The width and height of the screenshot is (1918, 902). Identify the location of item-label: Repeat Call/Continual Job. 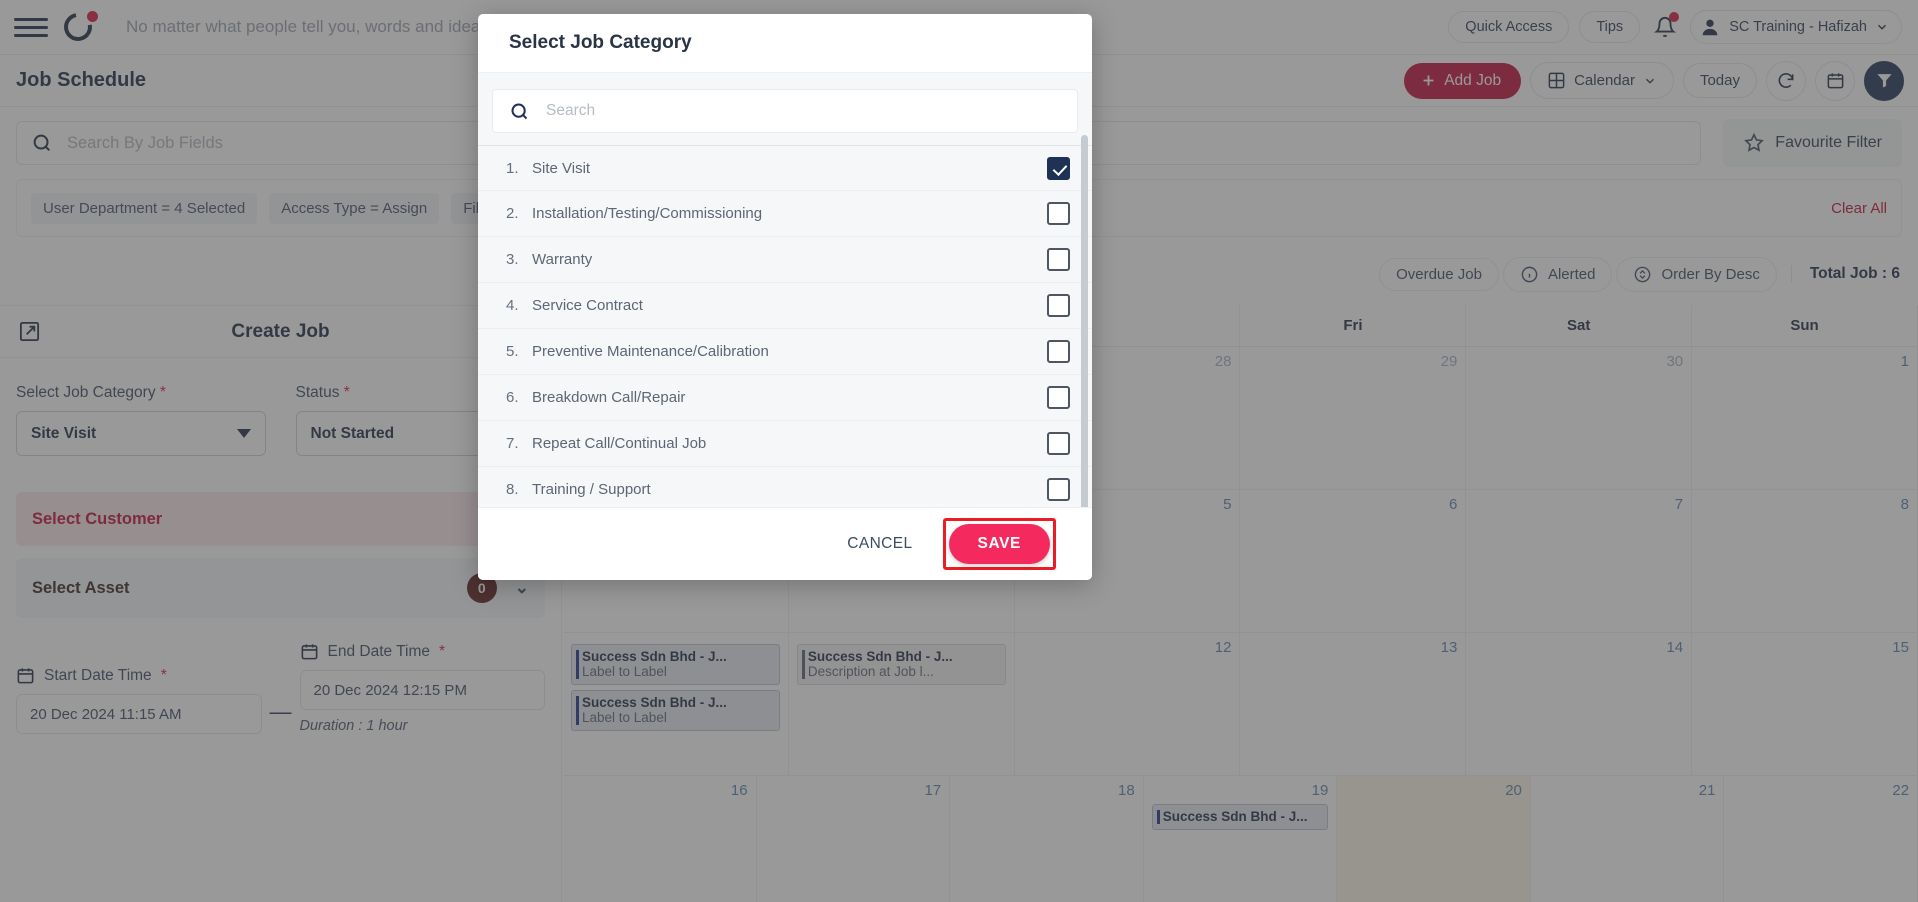
(619, 443).